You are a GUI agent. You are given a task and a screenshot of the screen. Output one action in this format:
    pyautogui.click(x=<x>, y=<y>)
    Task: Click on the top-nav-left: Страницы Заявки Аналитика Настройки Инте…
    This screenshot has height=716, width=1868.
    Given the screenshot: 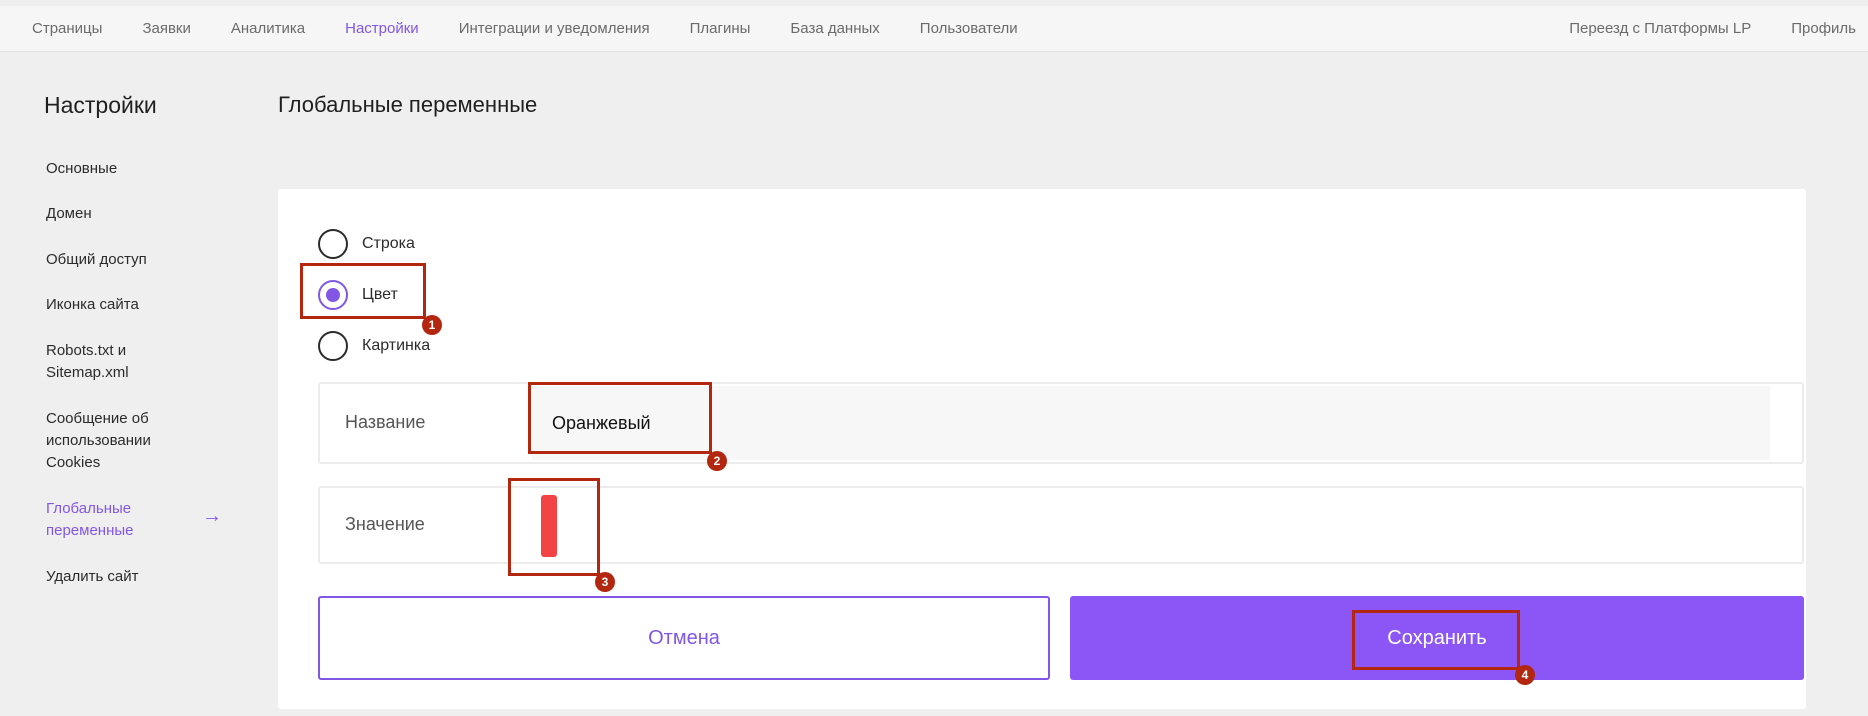 What is the action you would take?
    pyautogui.click(x=529, y=28)
    